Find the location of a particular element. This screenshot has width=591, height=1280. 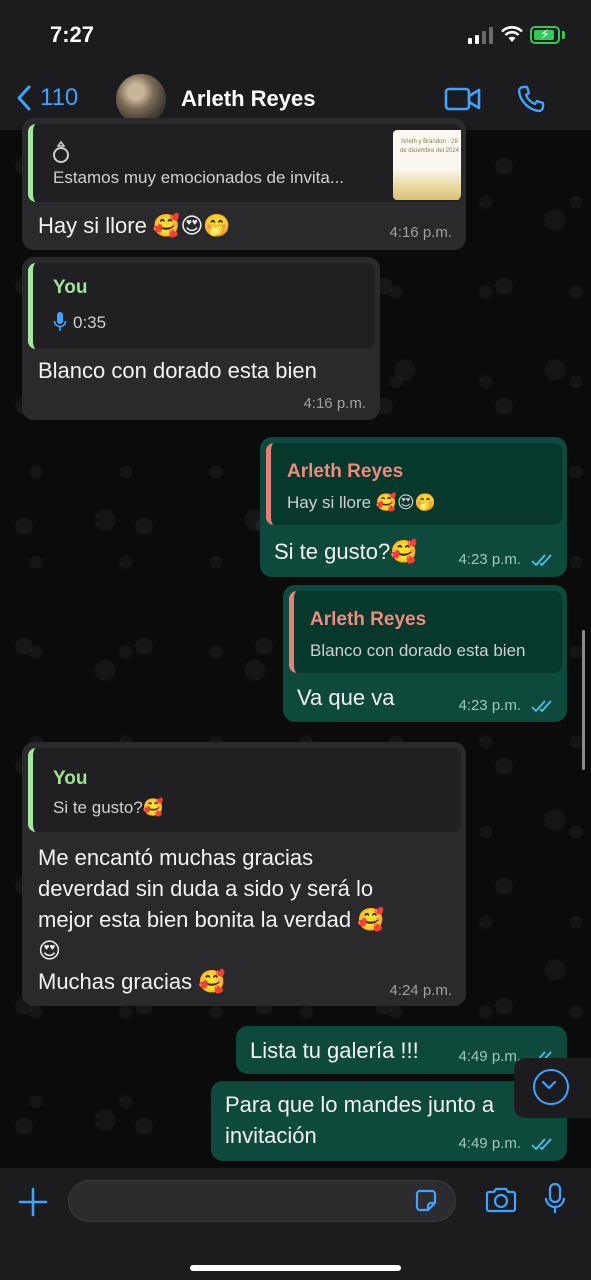

scrollbar is located at coordinates (583, 700).